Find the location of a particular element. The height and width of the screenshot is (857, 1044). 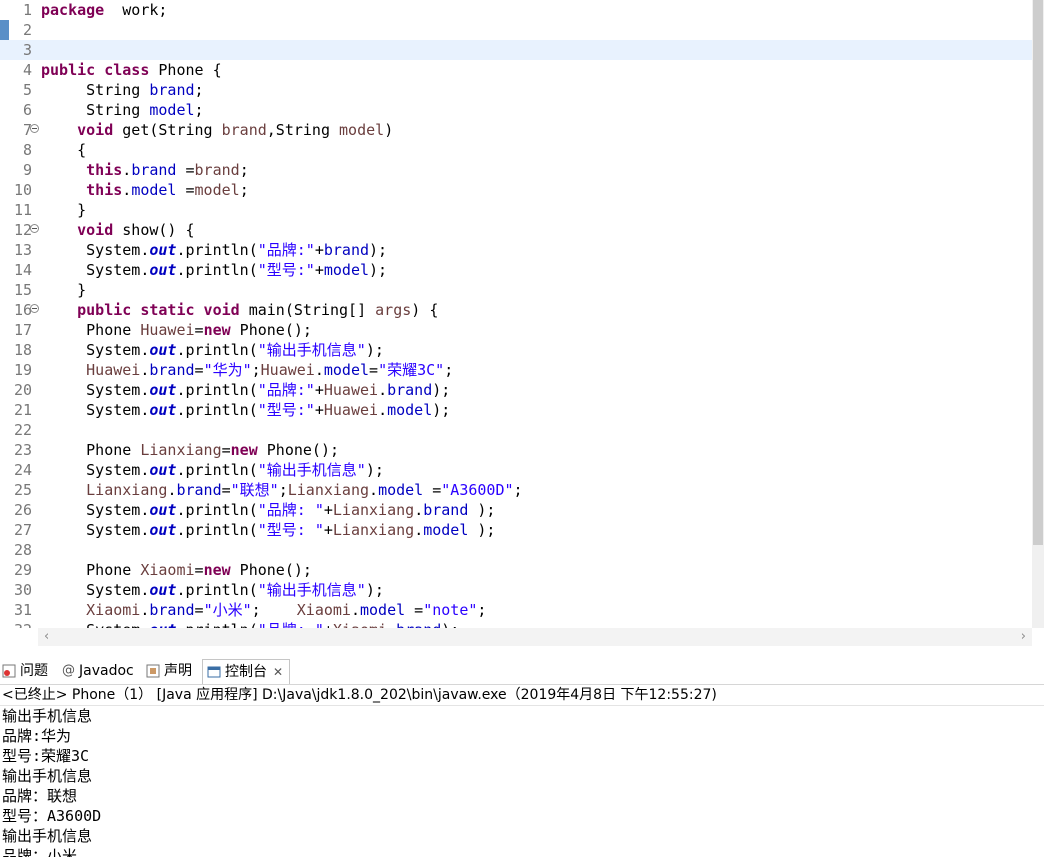

tab-javadoc-label: Javadoc is located at coordinates (106, 671).